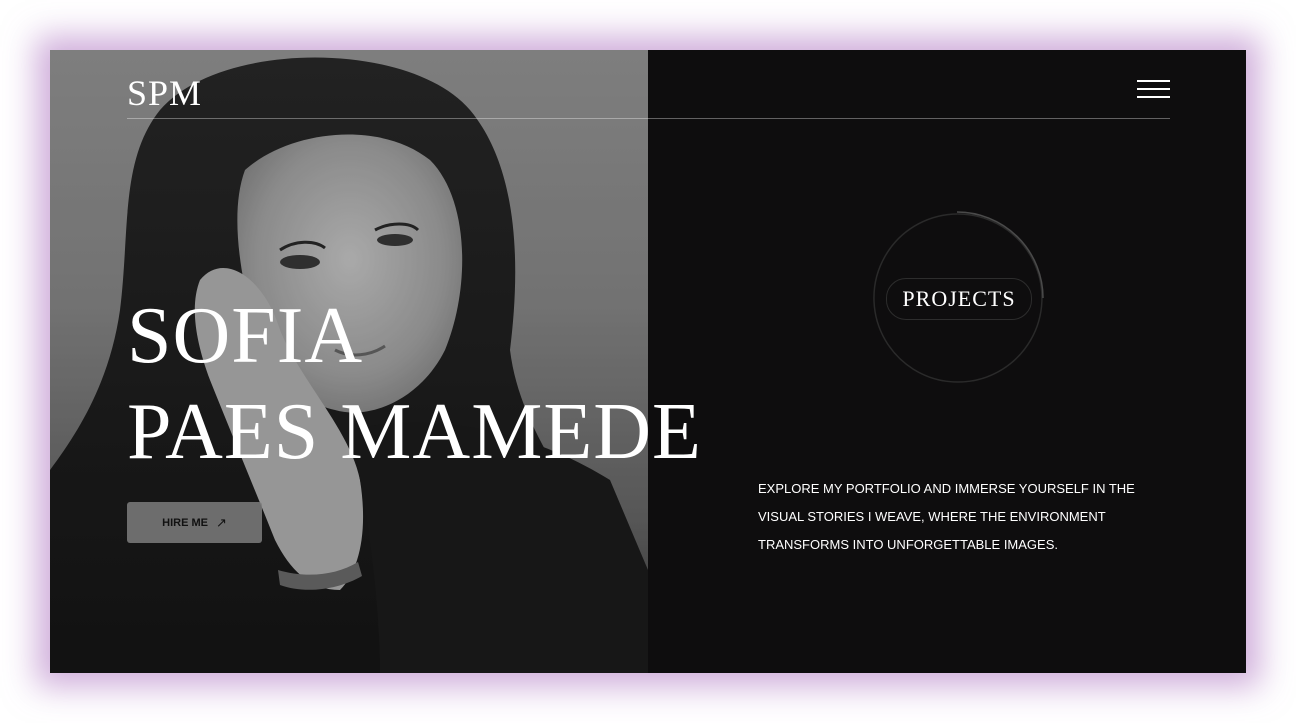 The image size is (1296, 723). Describe the element at coordinates (414, 384) in the screenshot. I see `hero-name: SOFIA PAES MAMEDE` at that location.